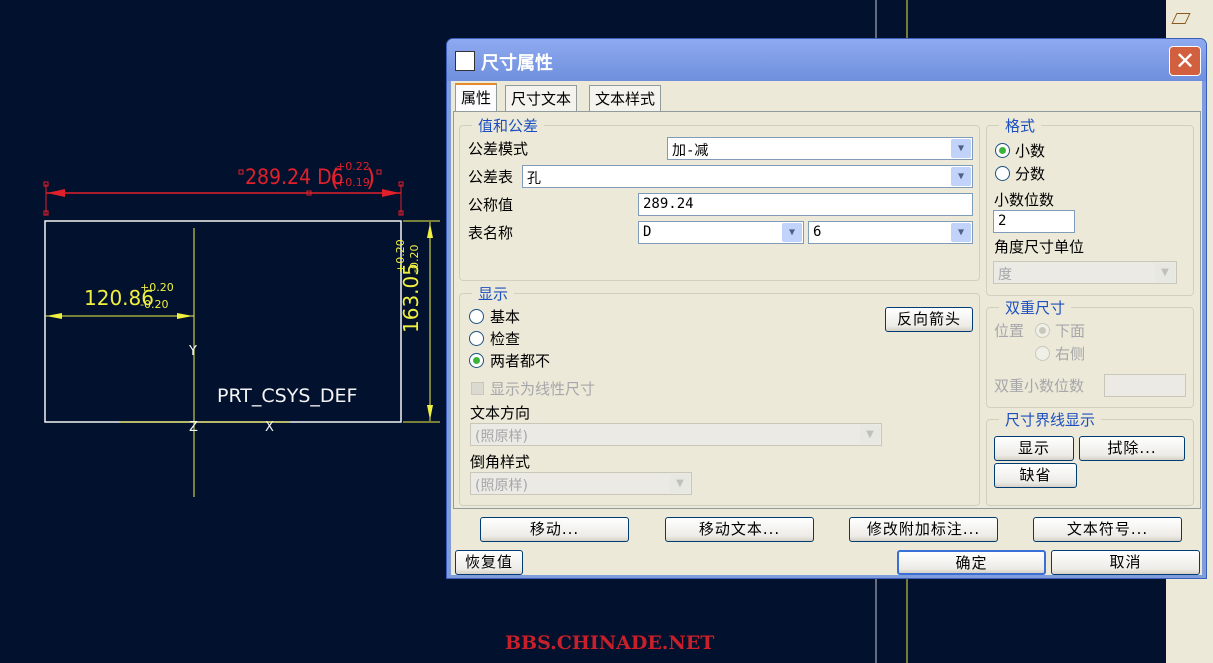 The image size is (1213, 663). Describe the element at coordinates (1035, 475) in the screenshot. I see `witness-default-button: 缺省` at that location.